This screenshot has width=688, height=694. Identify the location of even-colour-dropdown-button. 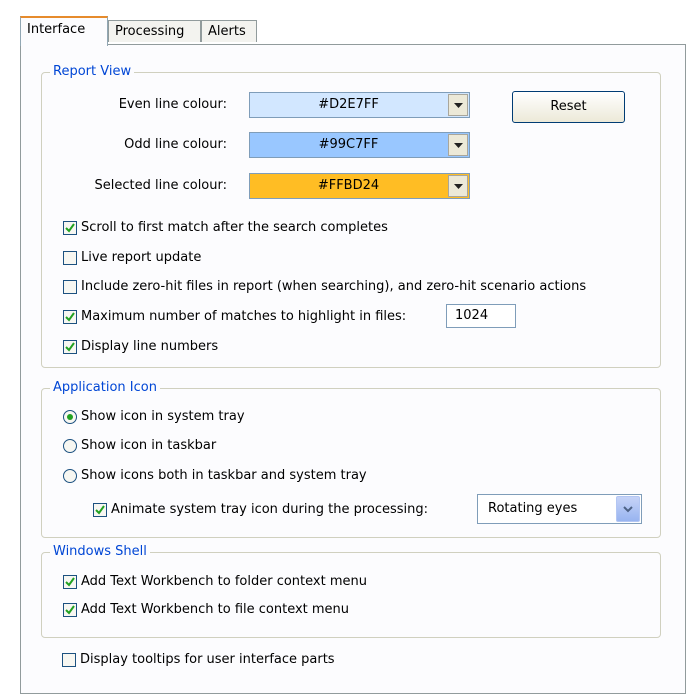
(458, 105).